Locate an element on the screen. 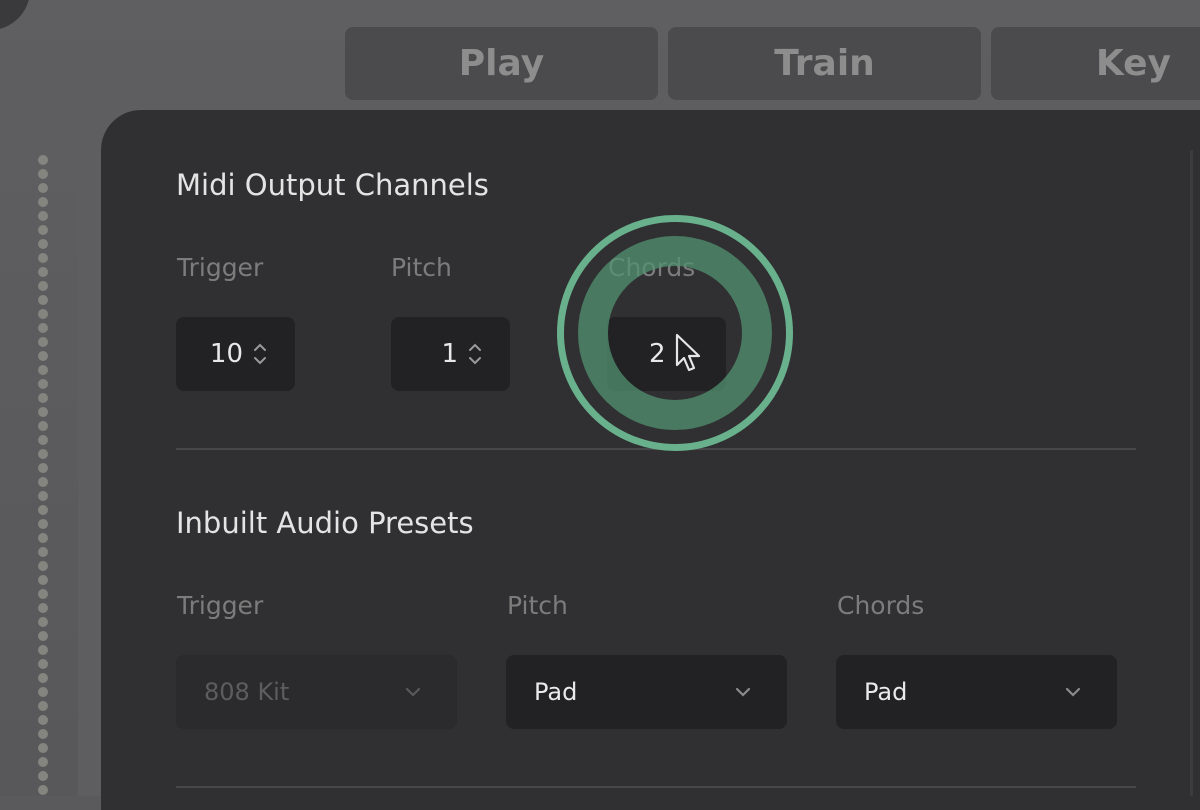  preset-chords-value: Pad is located at coordinates (886, 692).